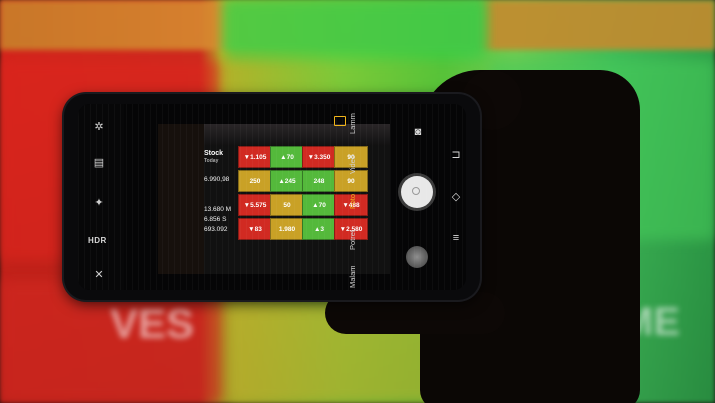 The image size is (715, 403). What do you see at coordinates (255, 181) in the screenshot?
I see `stock-cell: 250` at bounding box center [255, 181].